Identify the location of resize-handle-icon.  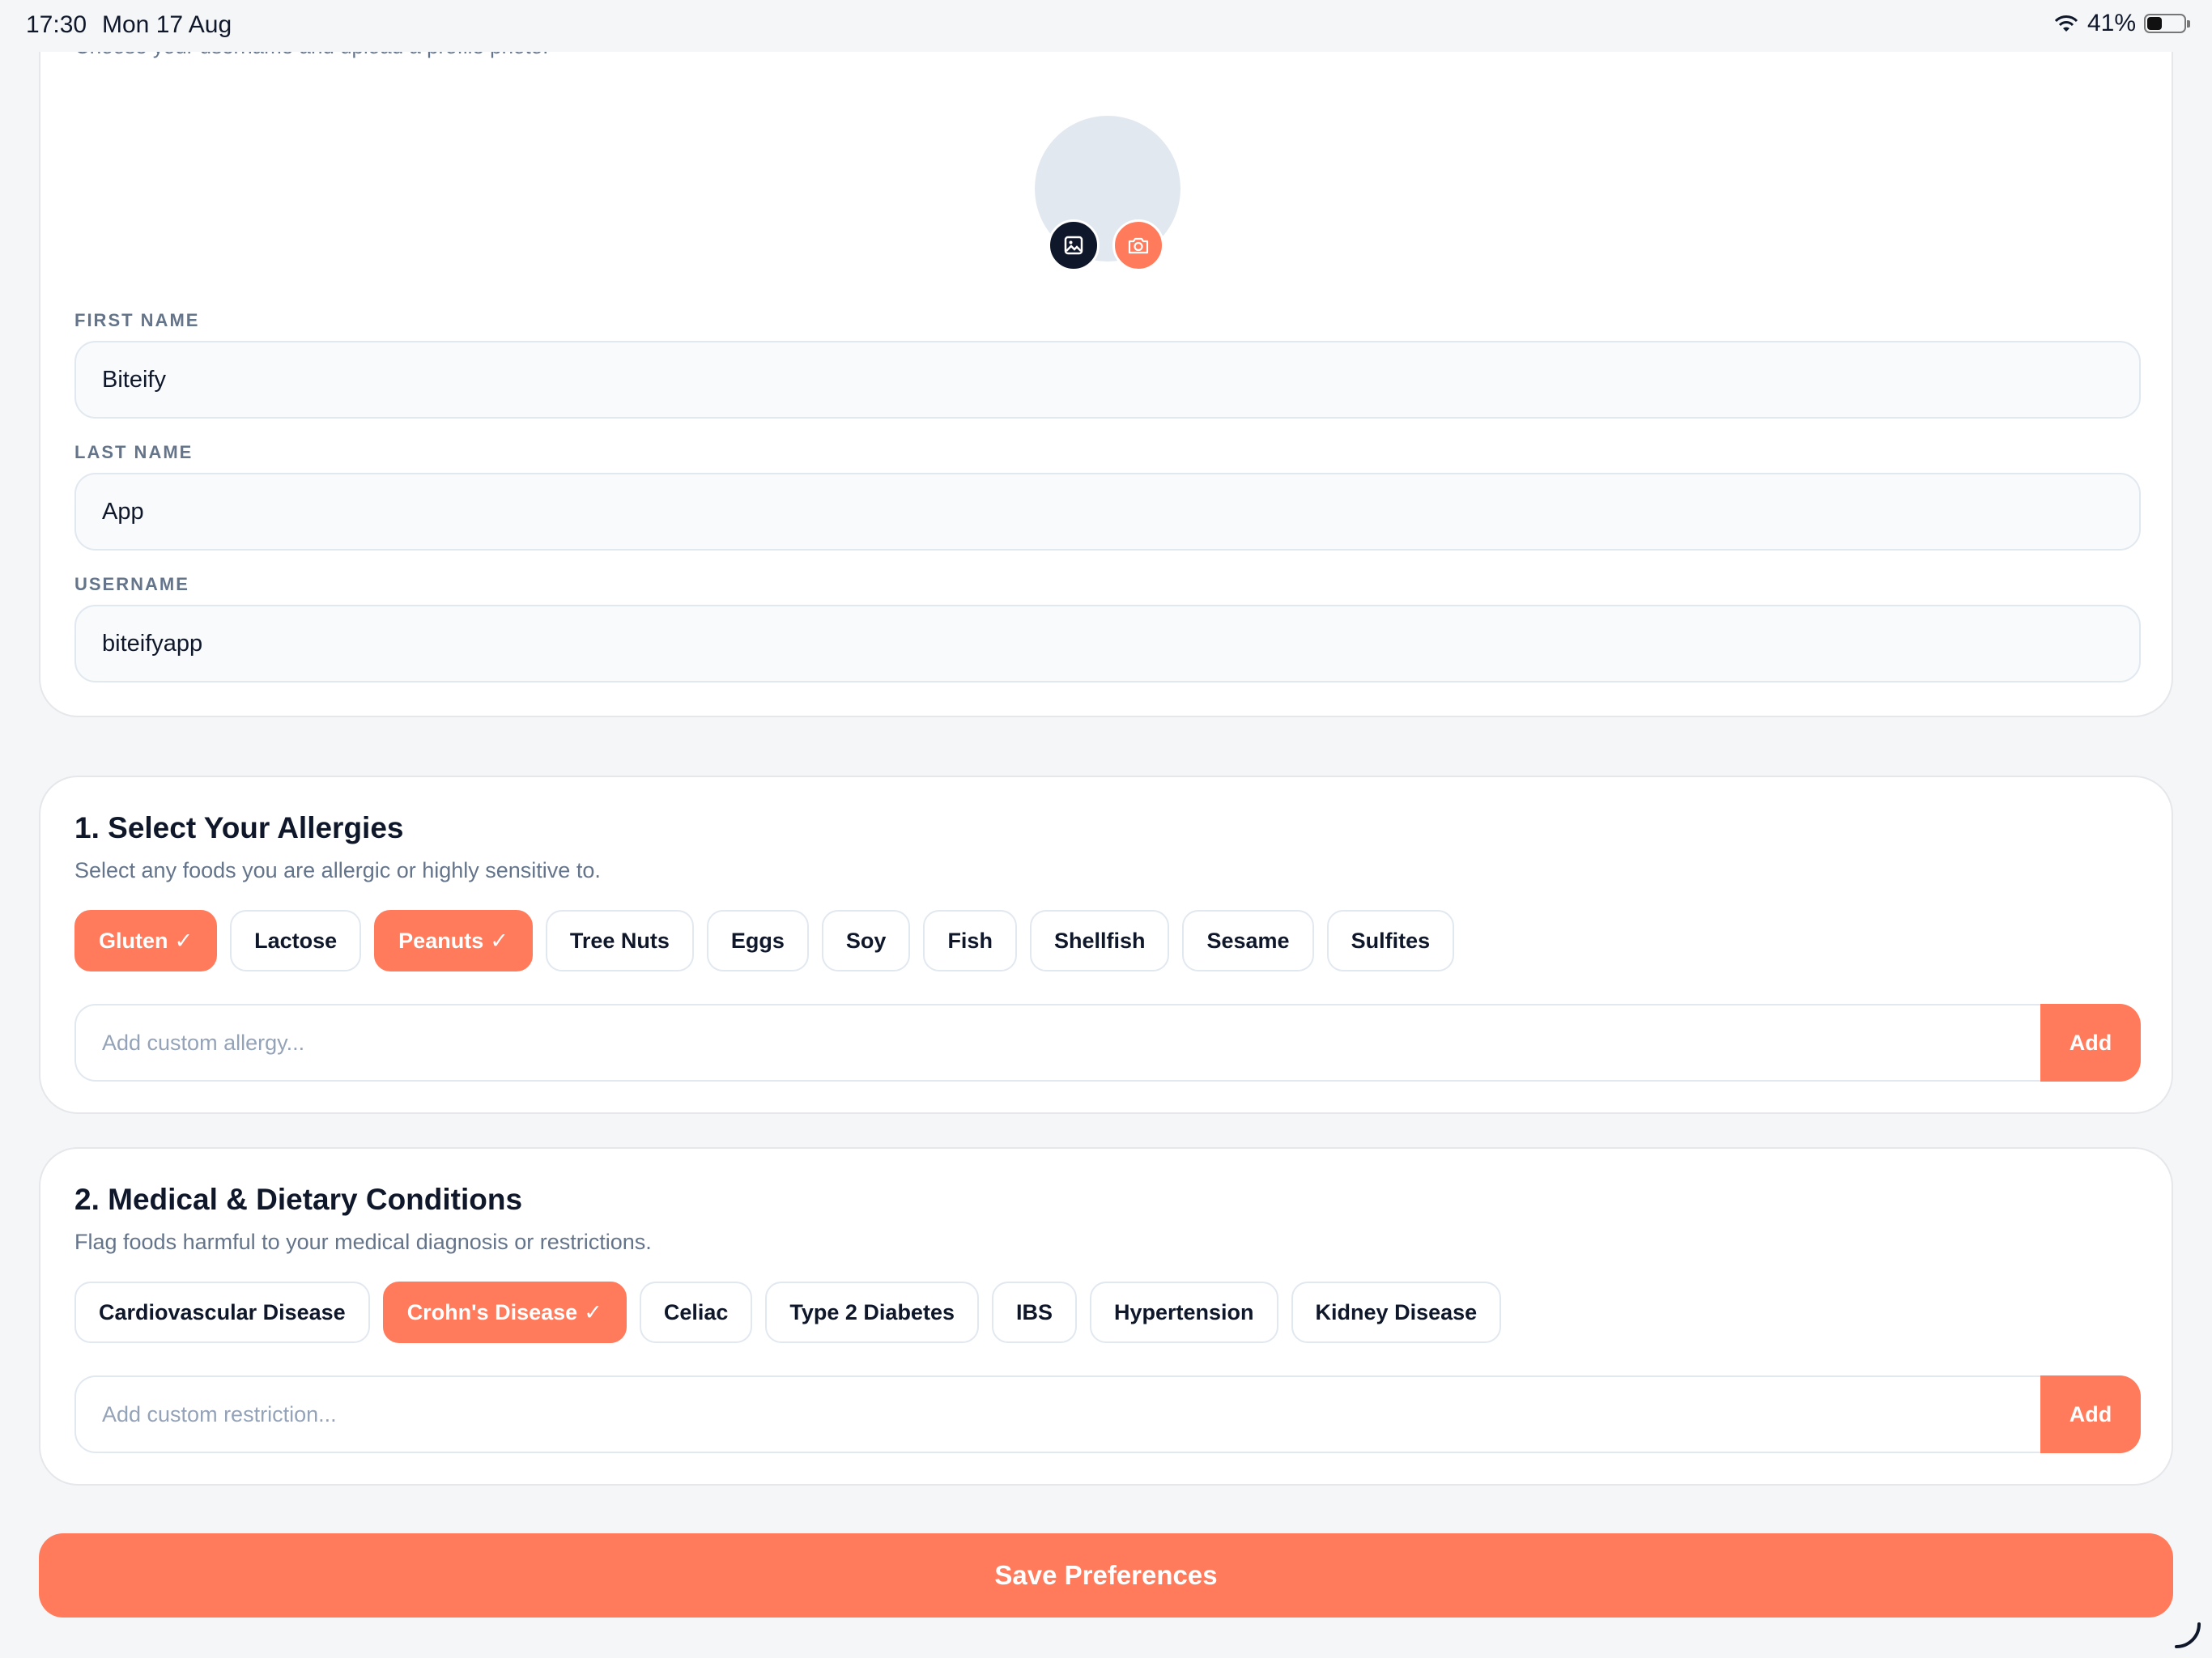
(2188, 1635).